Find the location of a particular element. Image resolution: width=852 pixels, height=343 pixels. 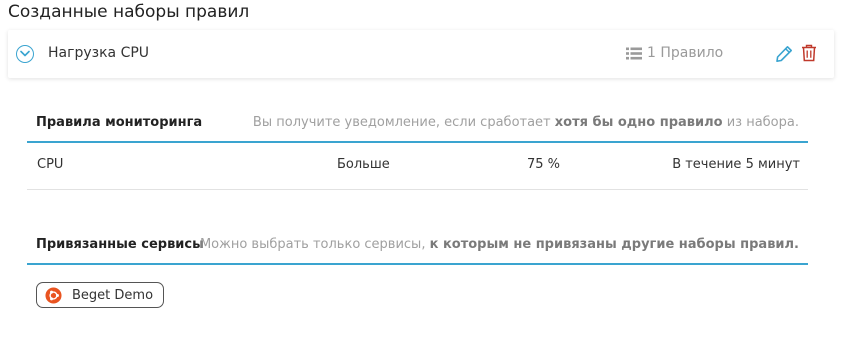

rule-metric: CPU is located at coordinates (50, 164).